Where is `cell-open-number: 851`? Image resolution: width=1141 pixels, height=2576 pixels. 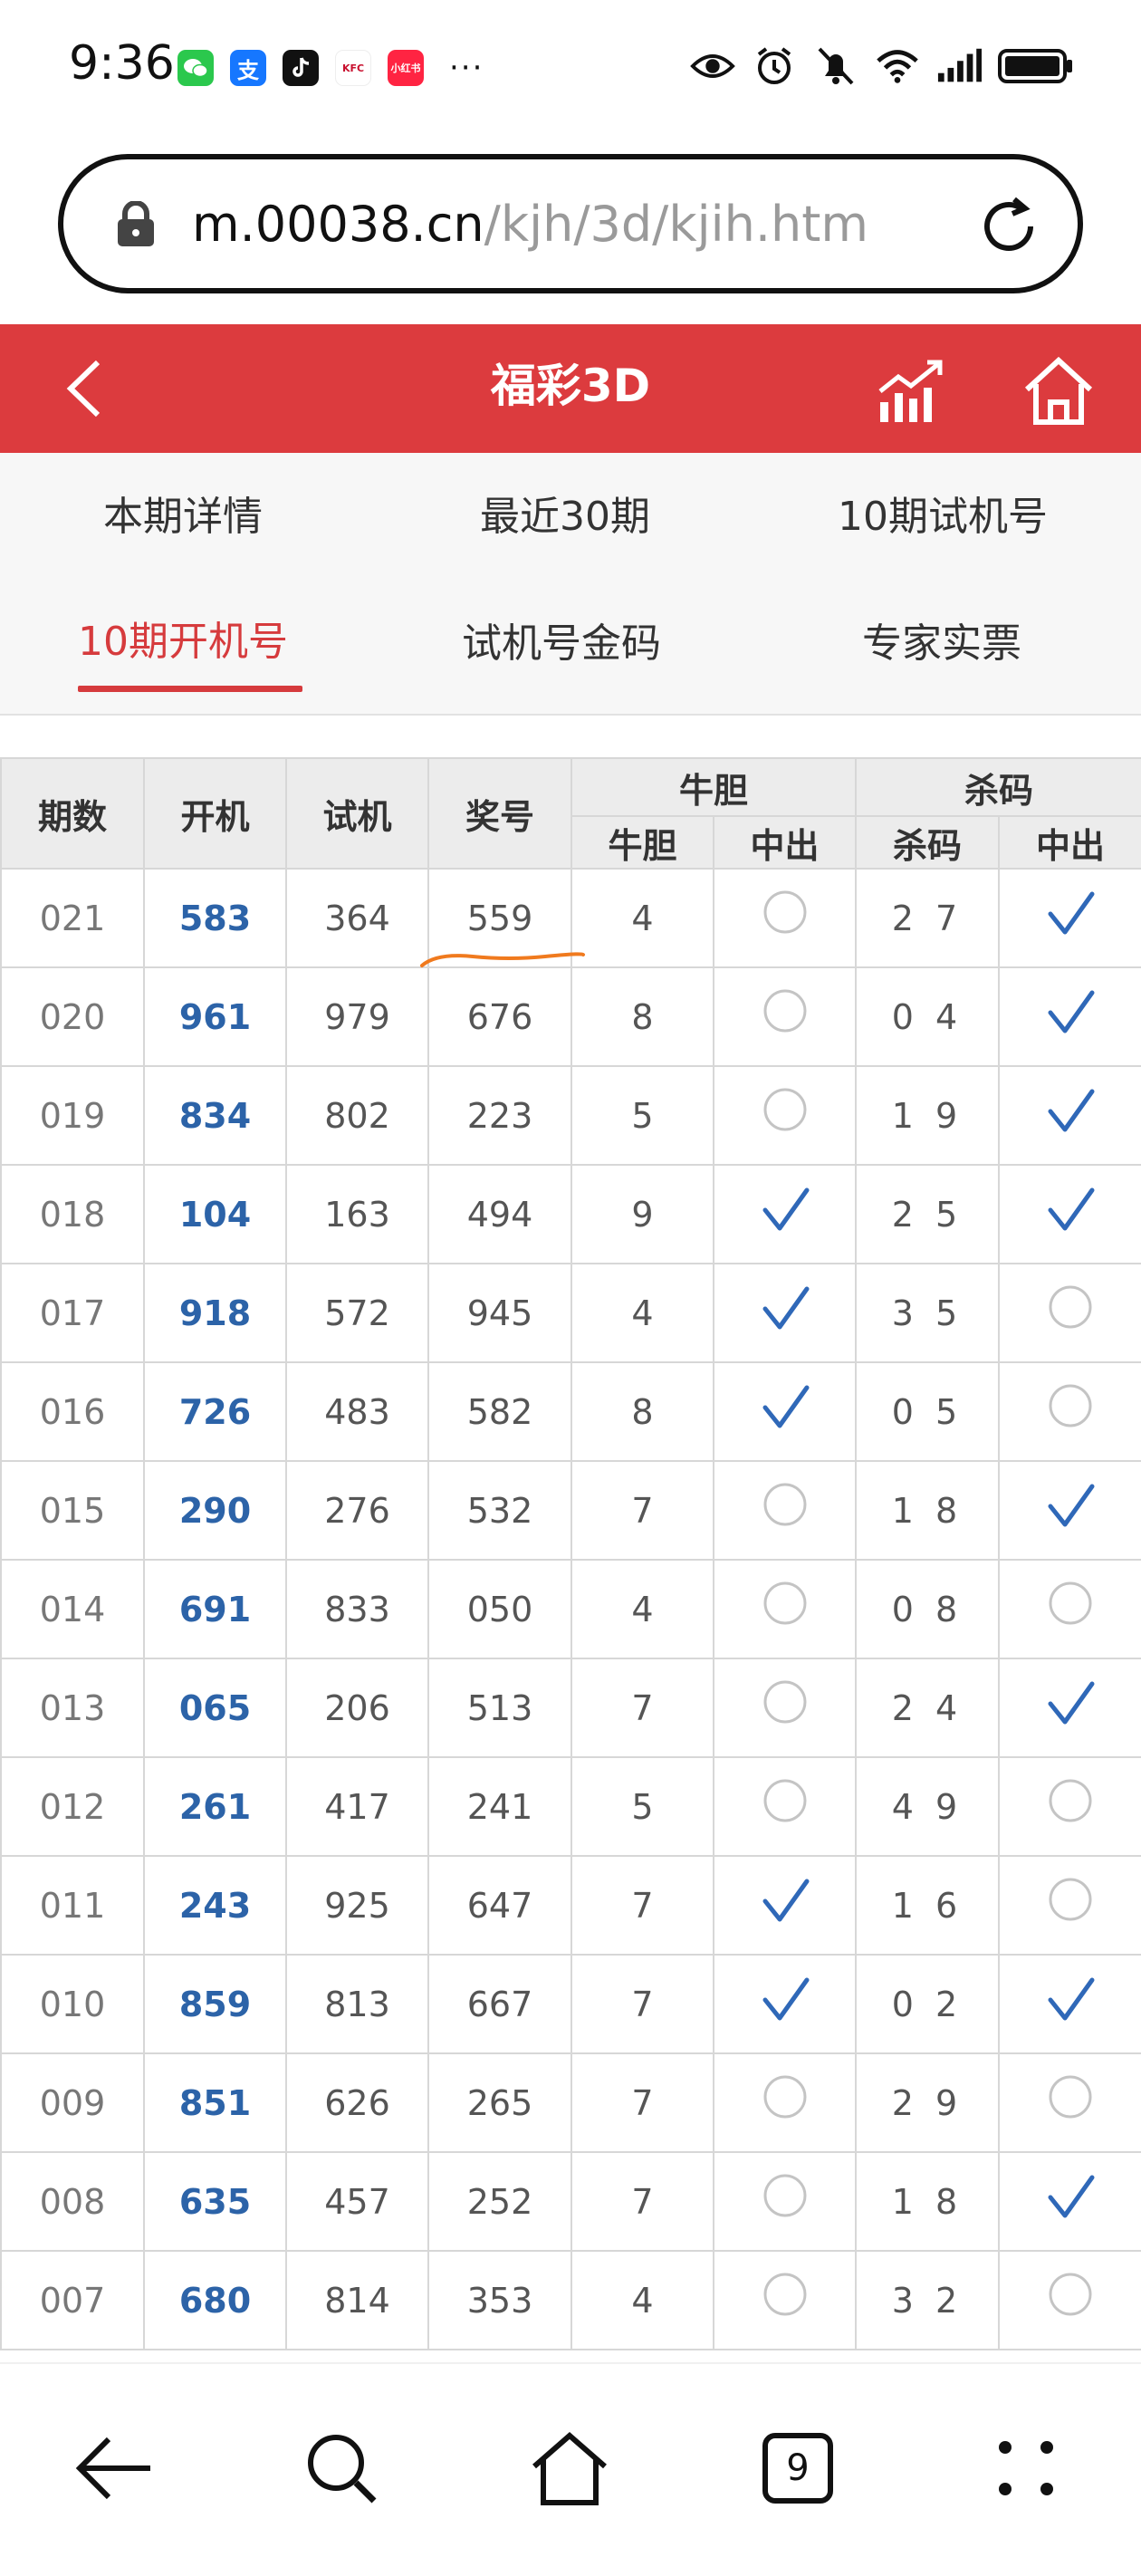 cell-open-number: 851 is located at coordinates (215, 2102).